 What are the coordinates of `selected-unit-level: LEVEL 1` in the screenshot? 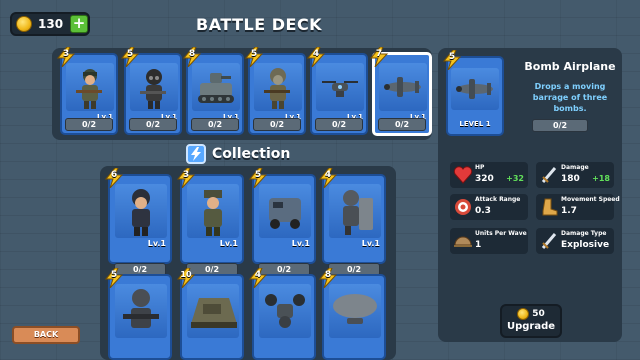 It's located at (475, 124).